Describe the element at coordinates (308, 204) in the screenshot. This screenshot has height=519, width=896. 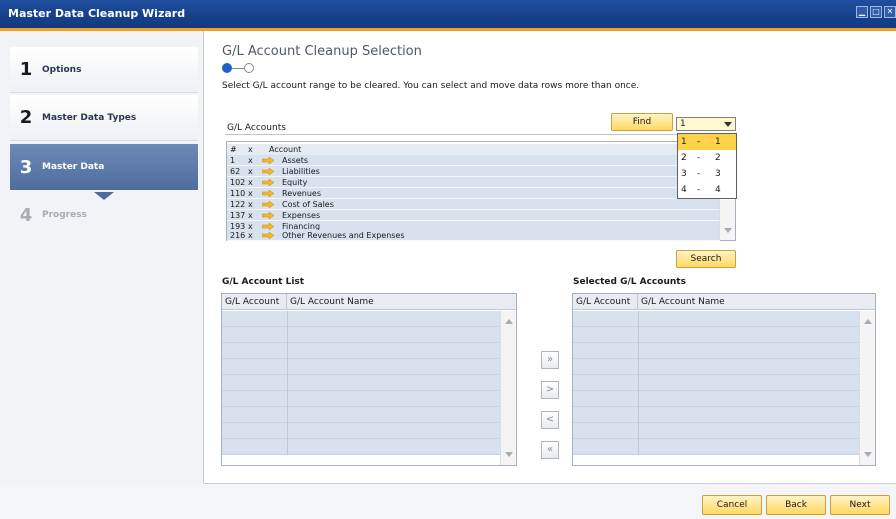
I see `row-account: Cost of Sales` at that location.